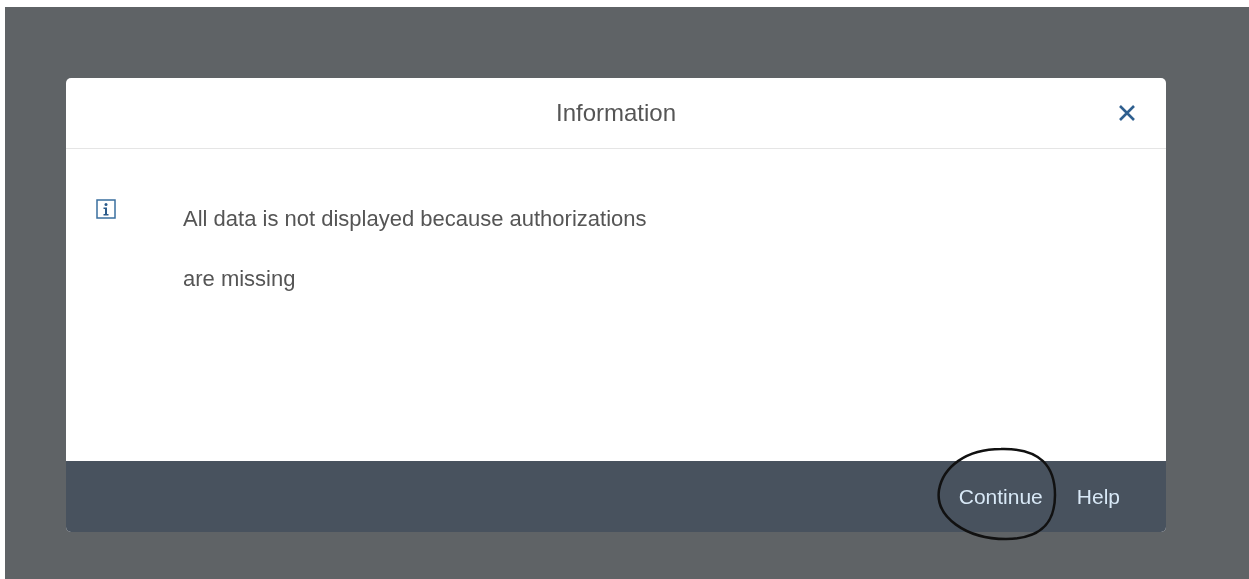 This screenshot has height=579, width=1249. What do you see at coordinates (616, 113) in the screenshot?
I see `dialog-title: Information` at bounding box center [616, 113].